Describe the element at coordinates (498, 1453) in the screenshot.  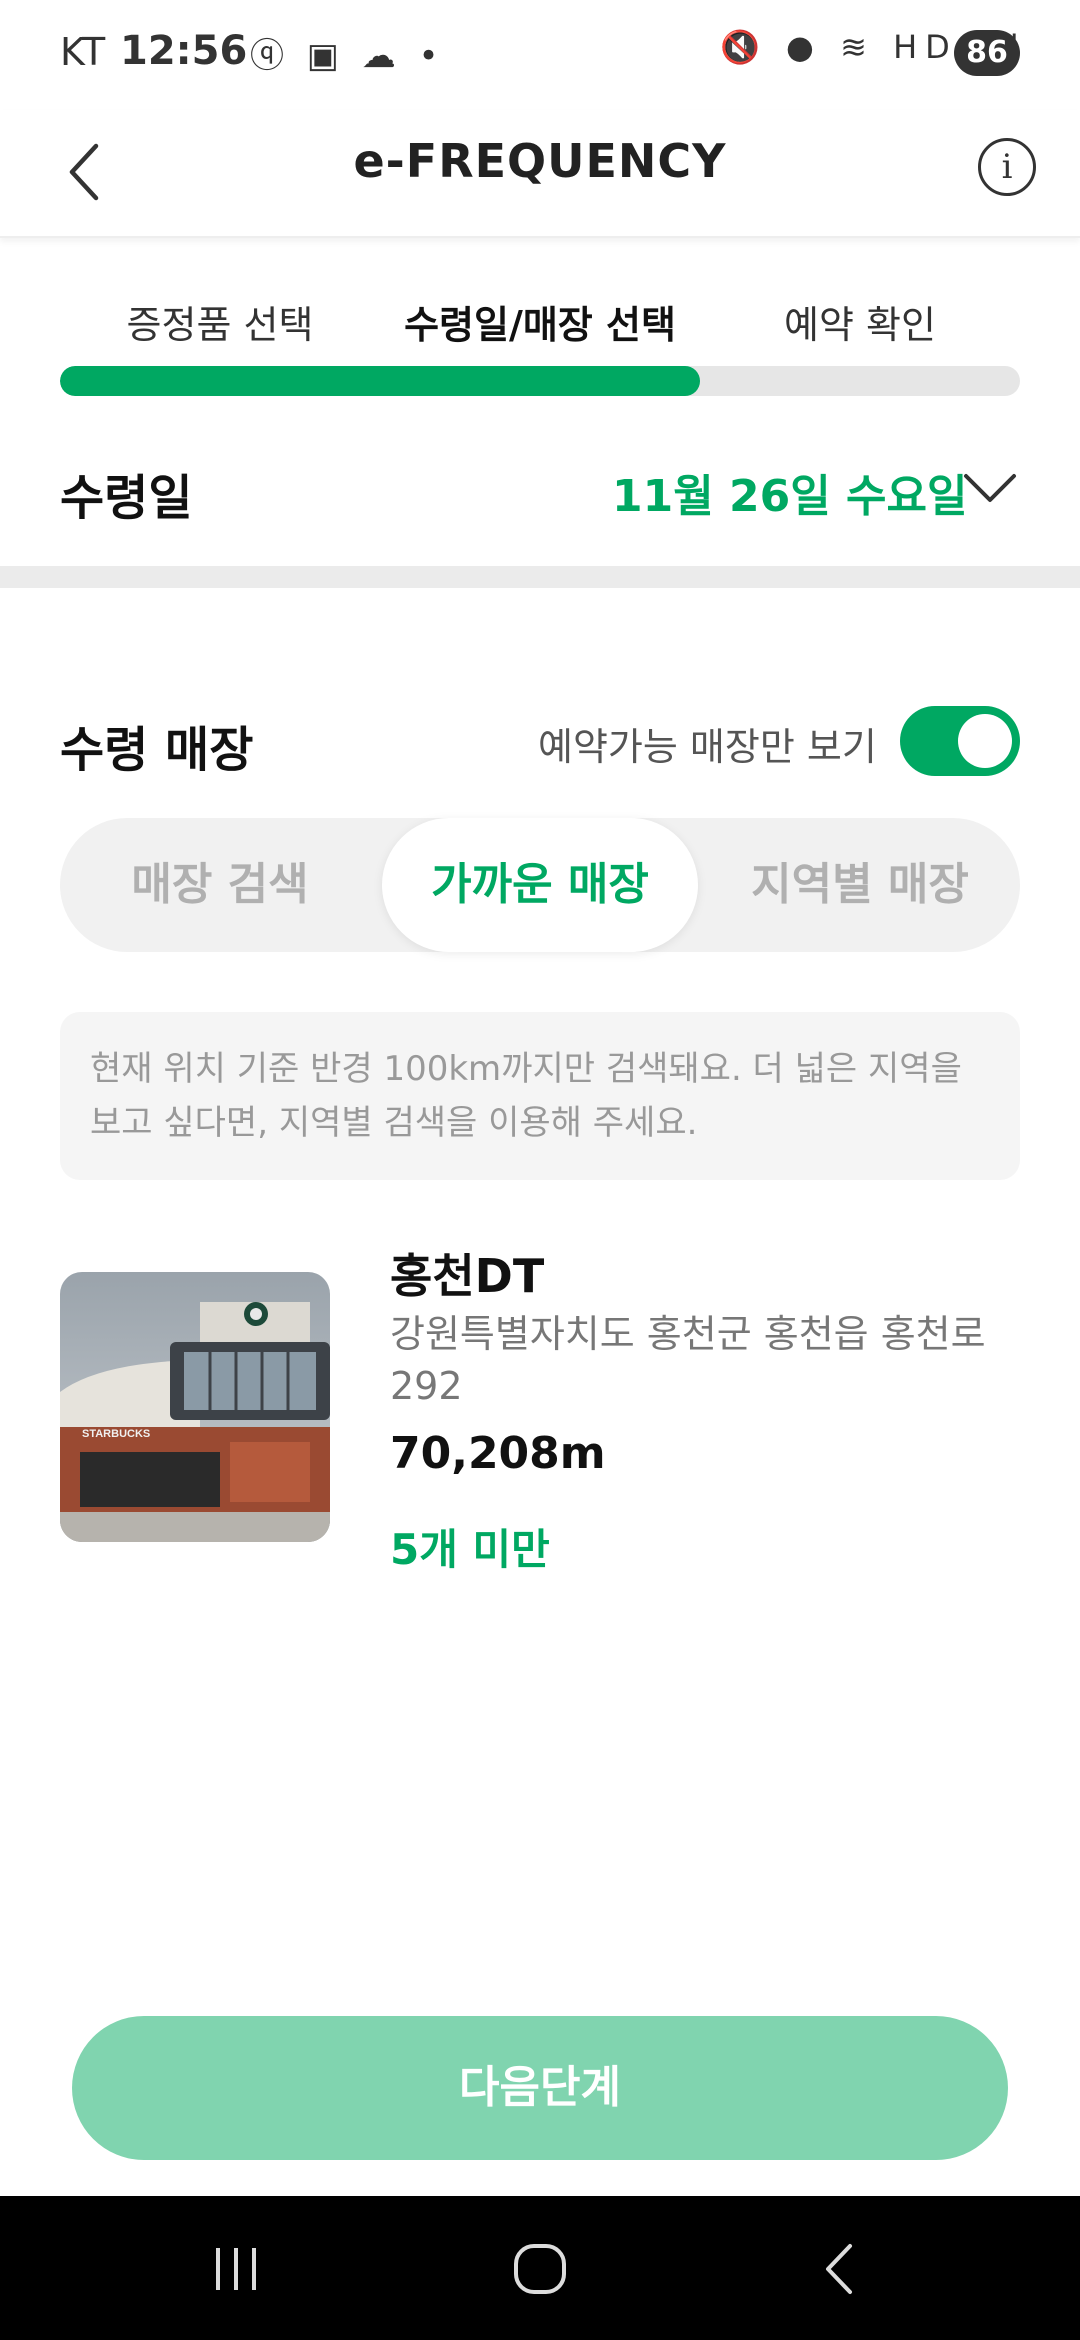
I see `store-distance: 70,208m` at that location.